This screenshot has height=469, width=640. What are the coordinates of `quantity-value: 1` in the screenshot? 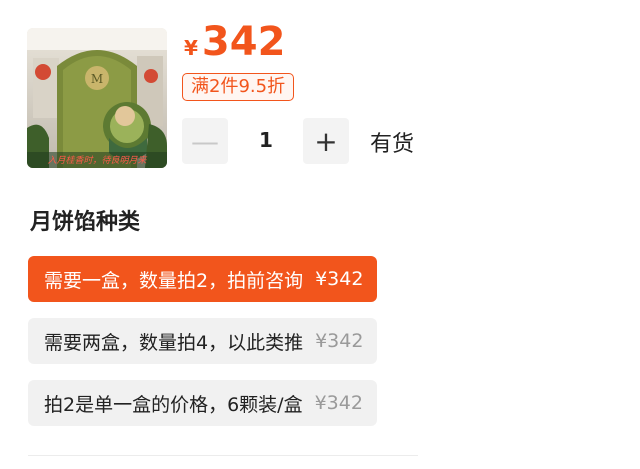 It's located at (266, 140).